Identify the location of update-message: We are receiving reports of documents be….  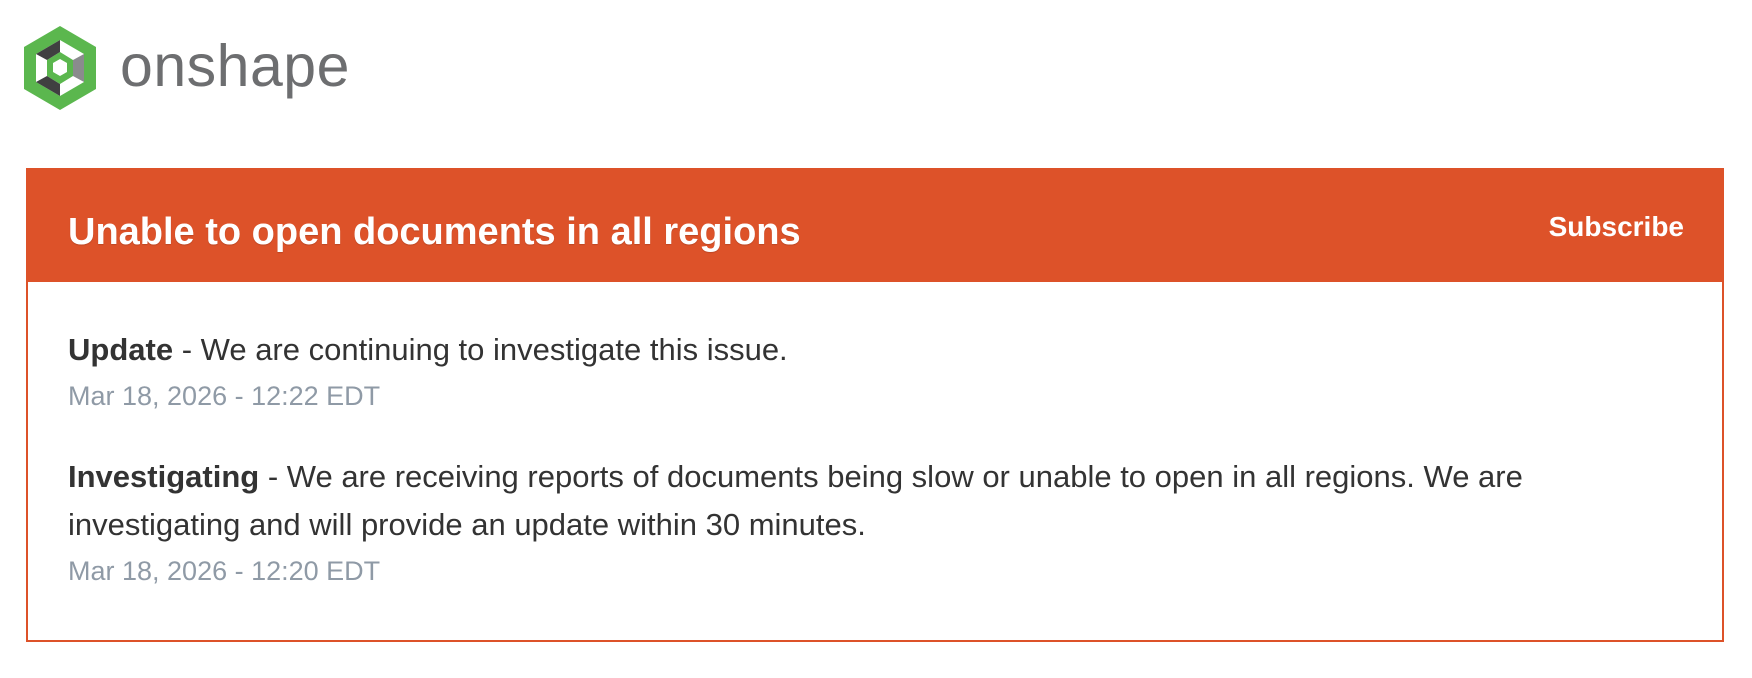
(795, 500).